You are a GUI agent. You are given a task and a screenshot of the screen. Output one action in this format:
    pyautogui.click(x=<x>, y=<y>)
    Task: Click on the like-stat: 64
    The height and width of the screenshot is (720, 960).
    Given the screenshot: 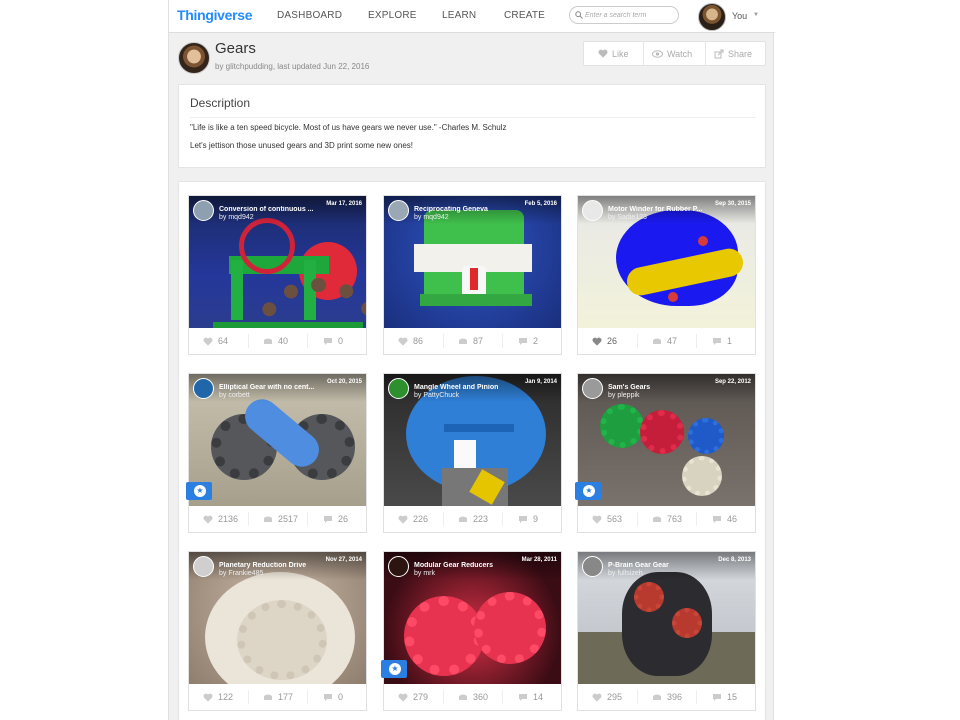 What is the action you would take?
    pyautogui.click(x=215, y=341)
    